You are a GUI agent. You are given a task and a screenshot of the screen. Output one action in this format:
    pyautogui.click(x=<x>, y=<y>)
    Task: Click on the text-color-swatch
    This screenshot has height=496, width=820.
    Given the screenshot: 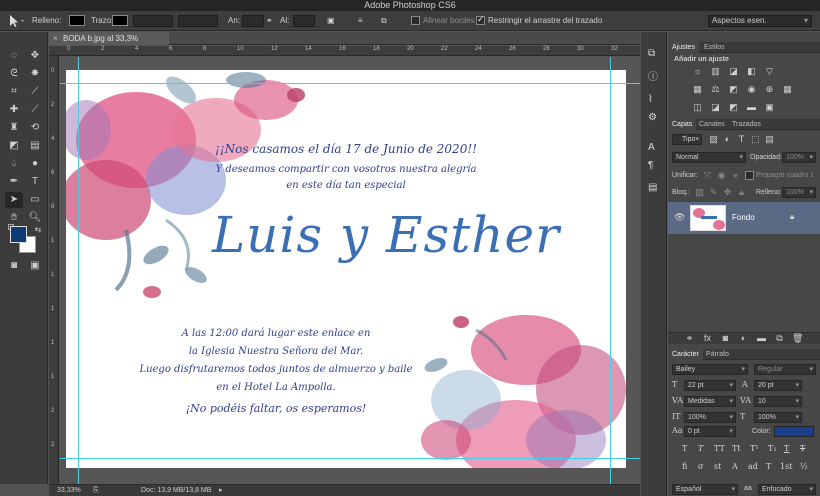 What is the action you would take?
    pyautogui.click(x=794, y=431)
    